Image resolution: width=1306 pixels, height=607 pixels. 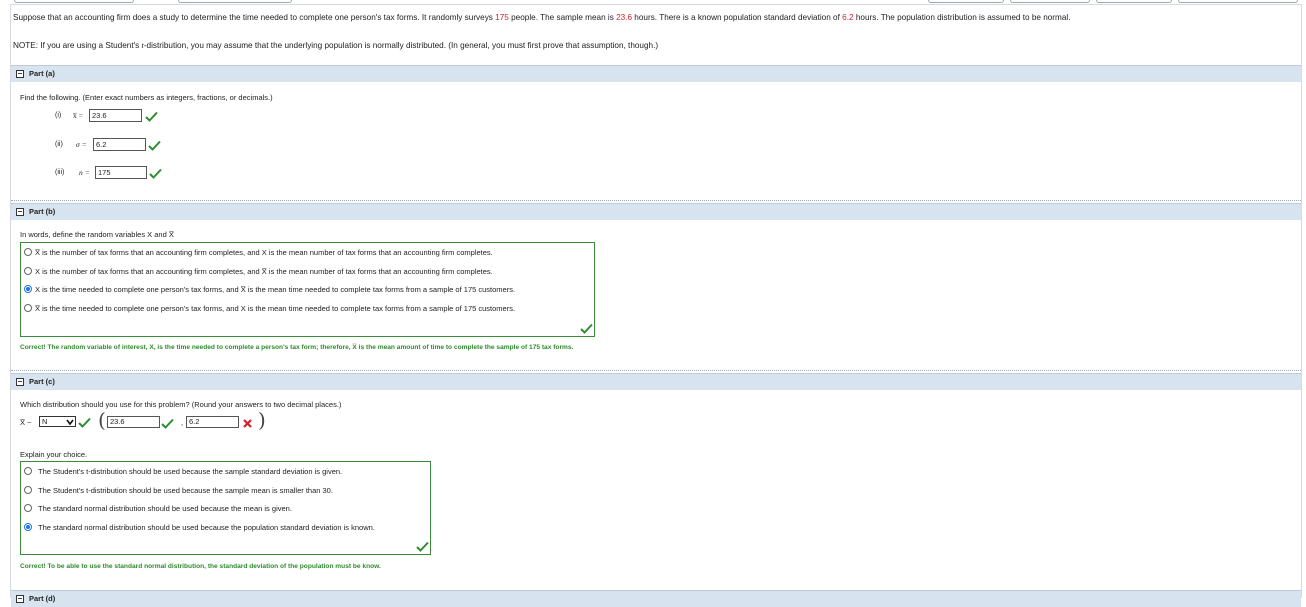 I want to click on chevron-down-icon, so click(x=70, y=422).